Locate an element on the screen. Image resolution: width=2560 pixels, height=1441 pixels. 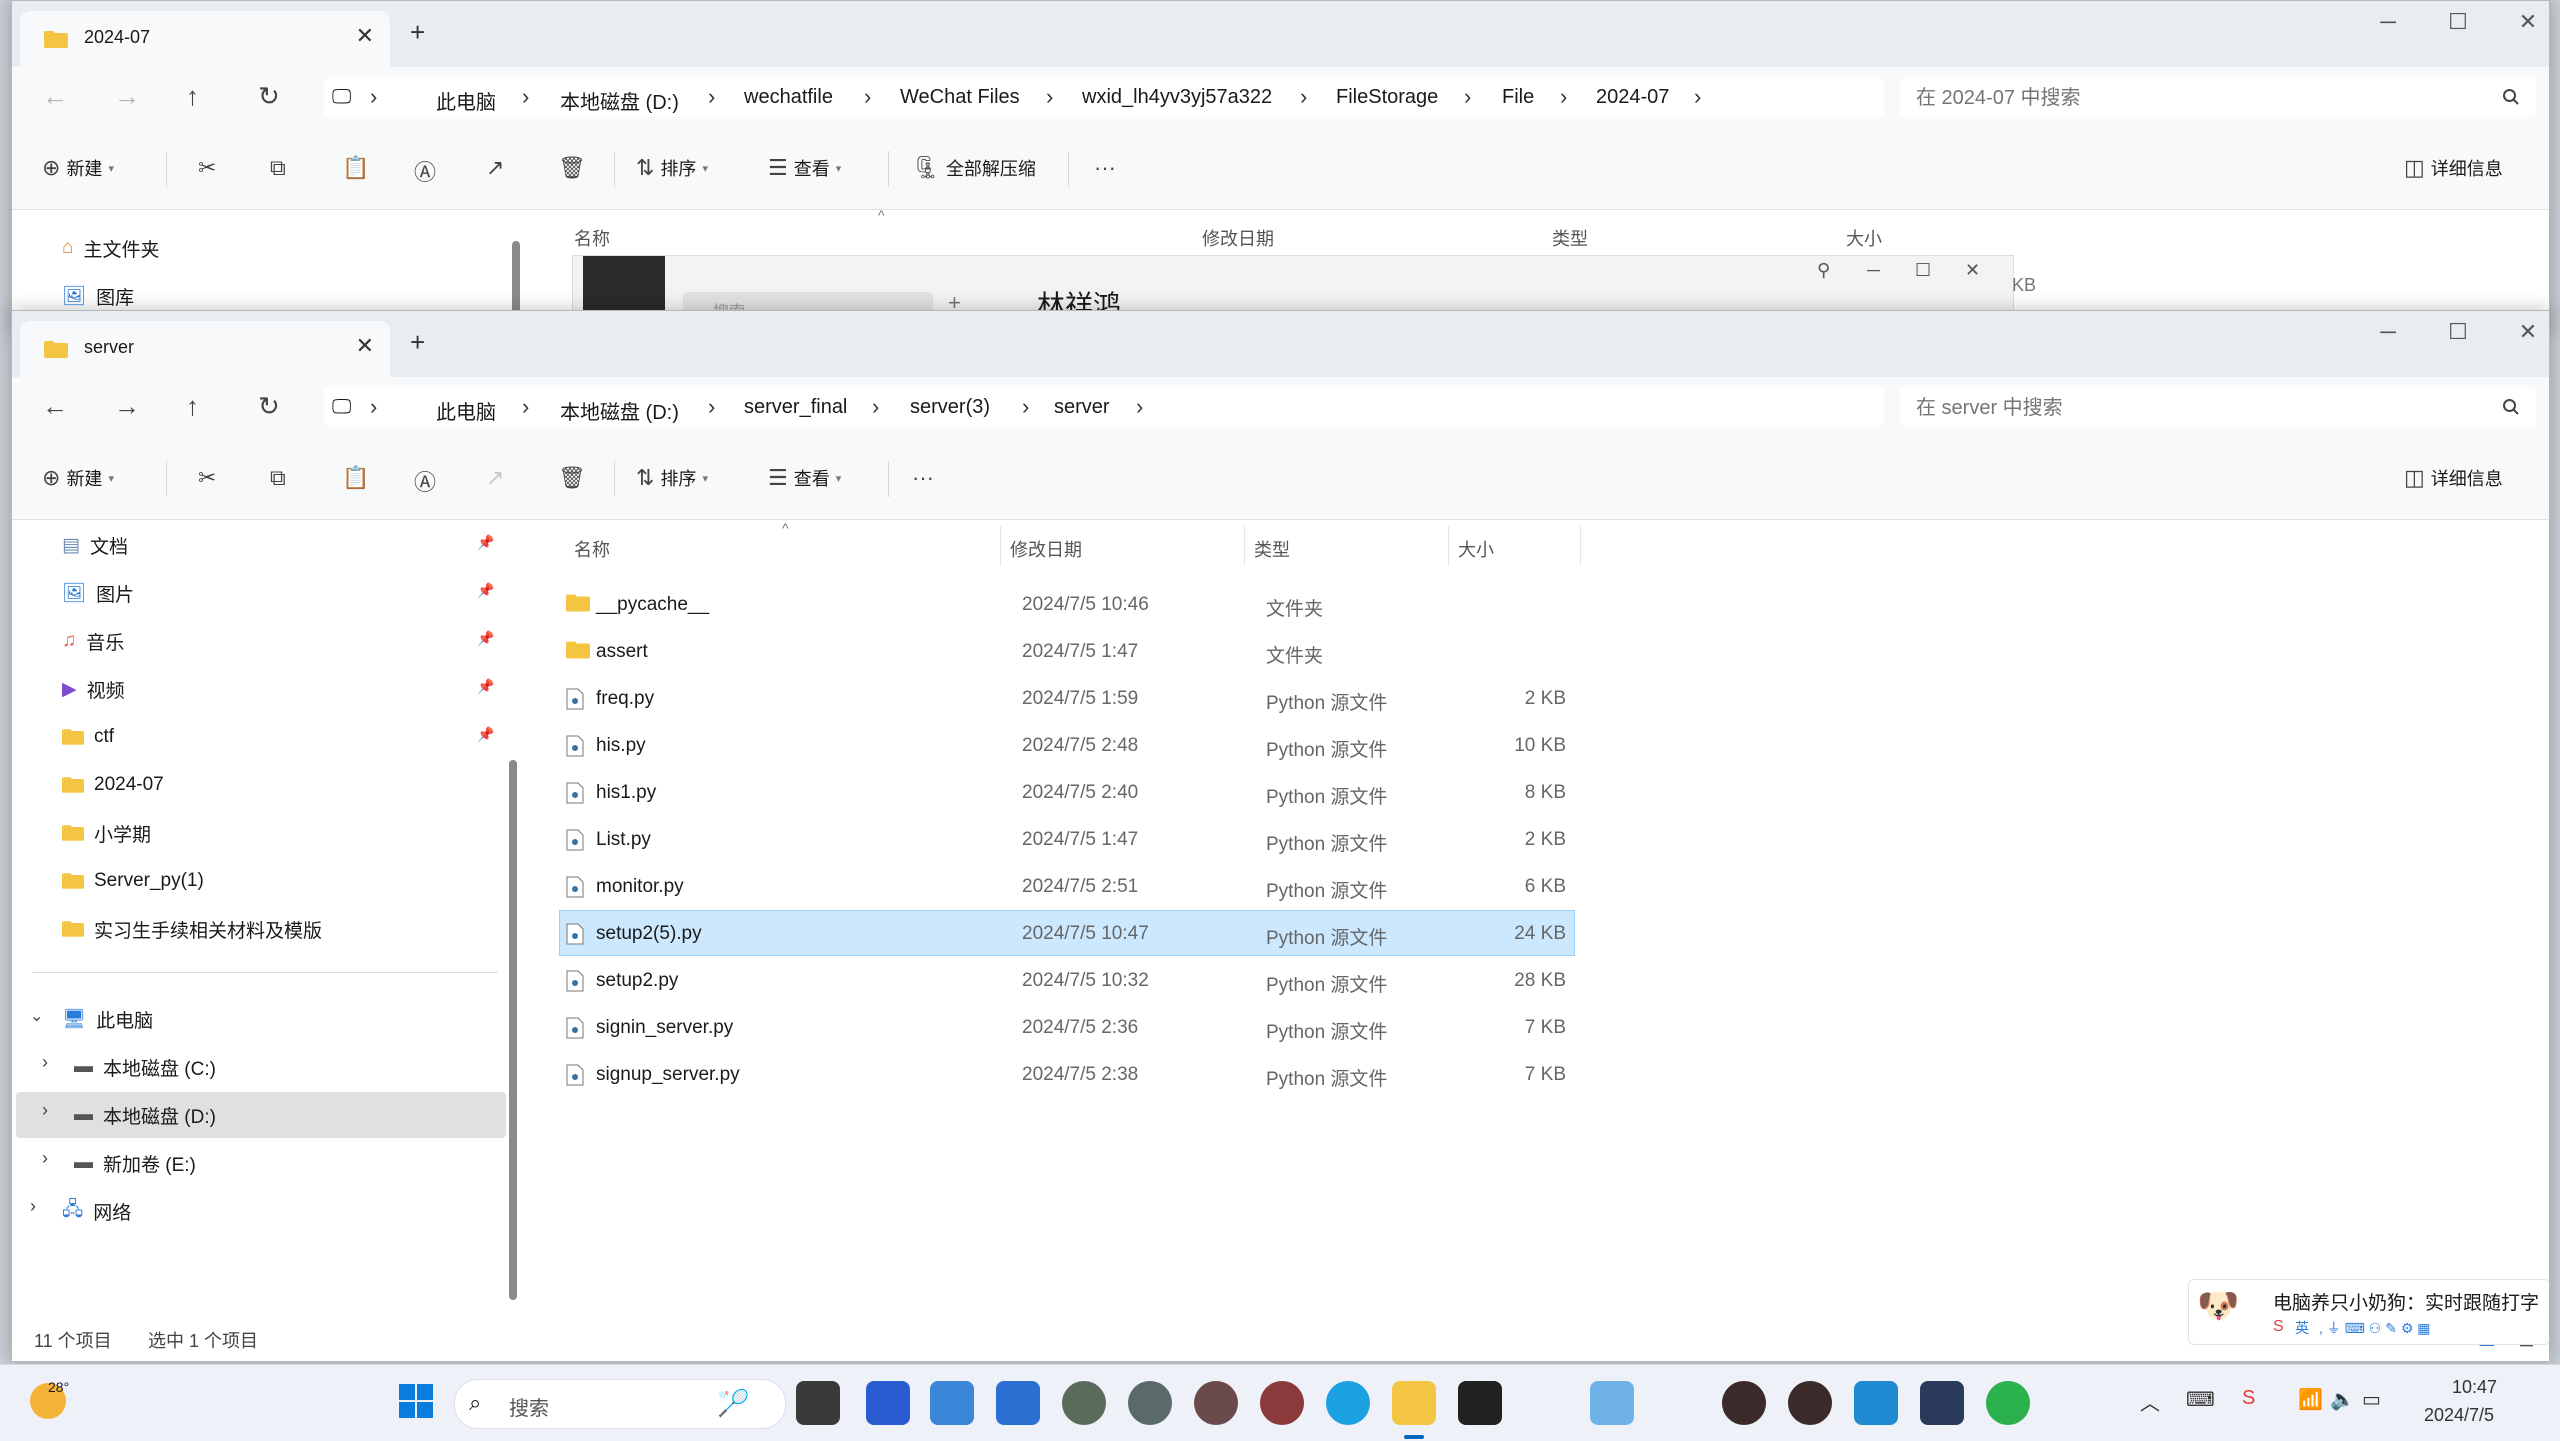
nav-folder-ctf: ctf is located at coordinates (88, 737).